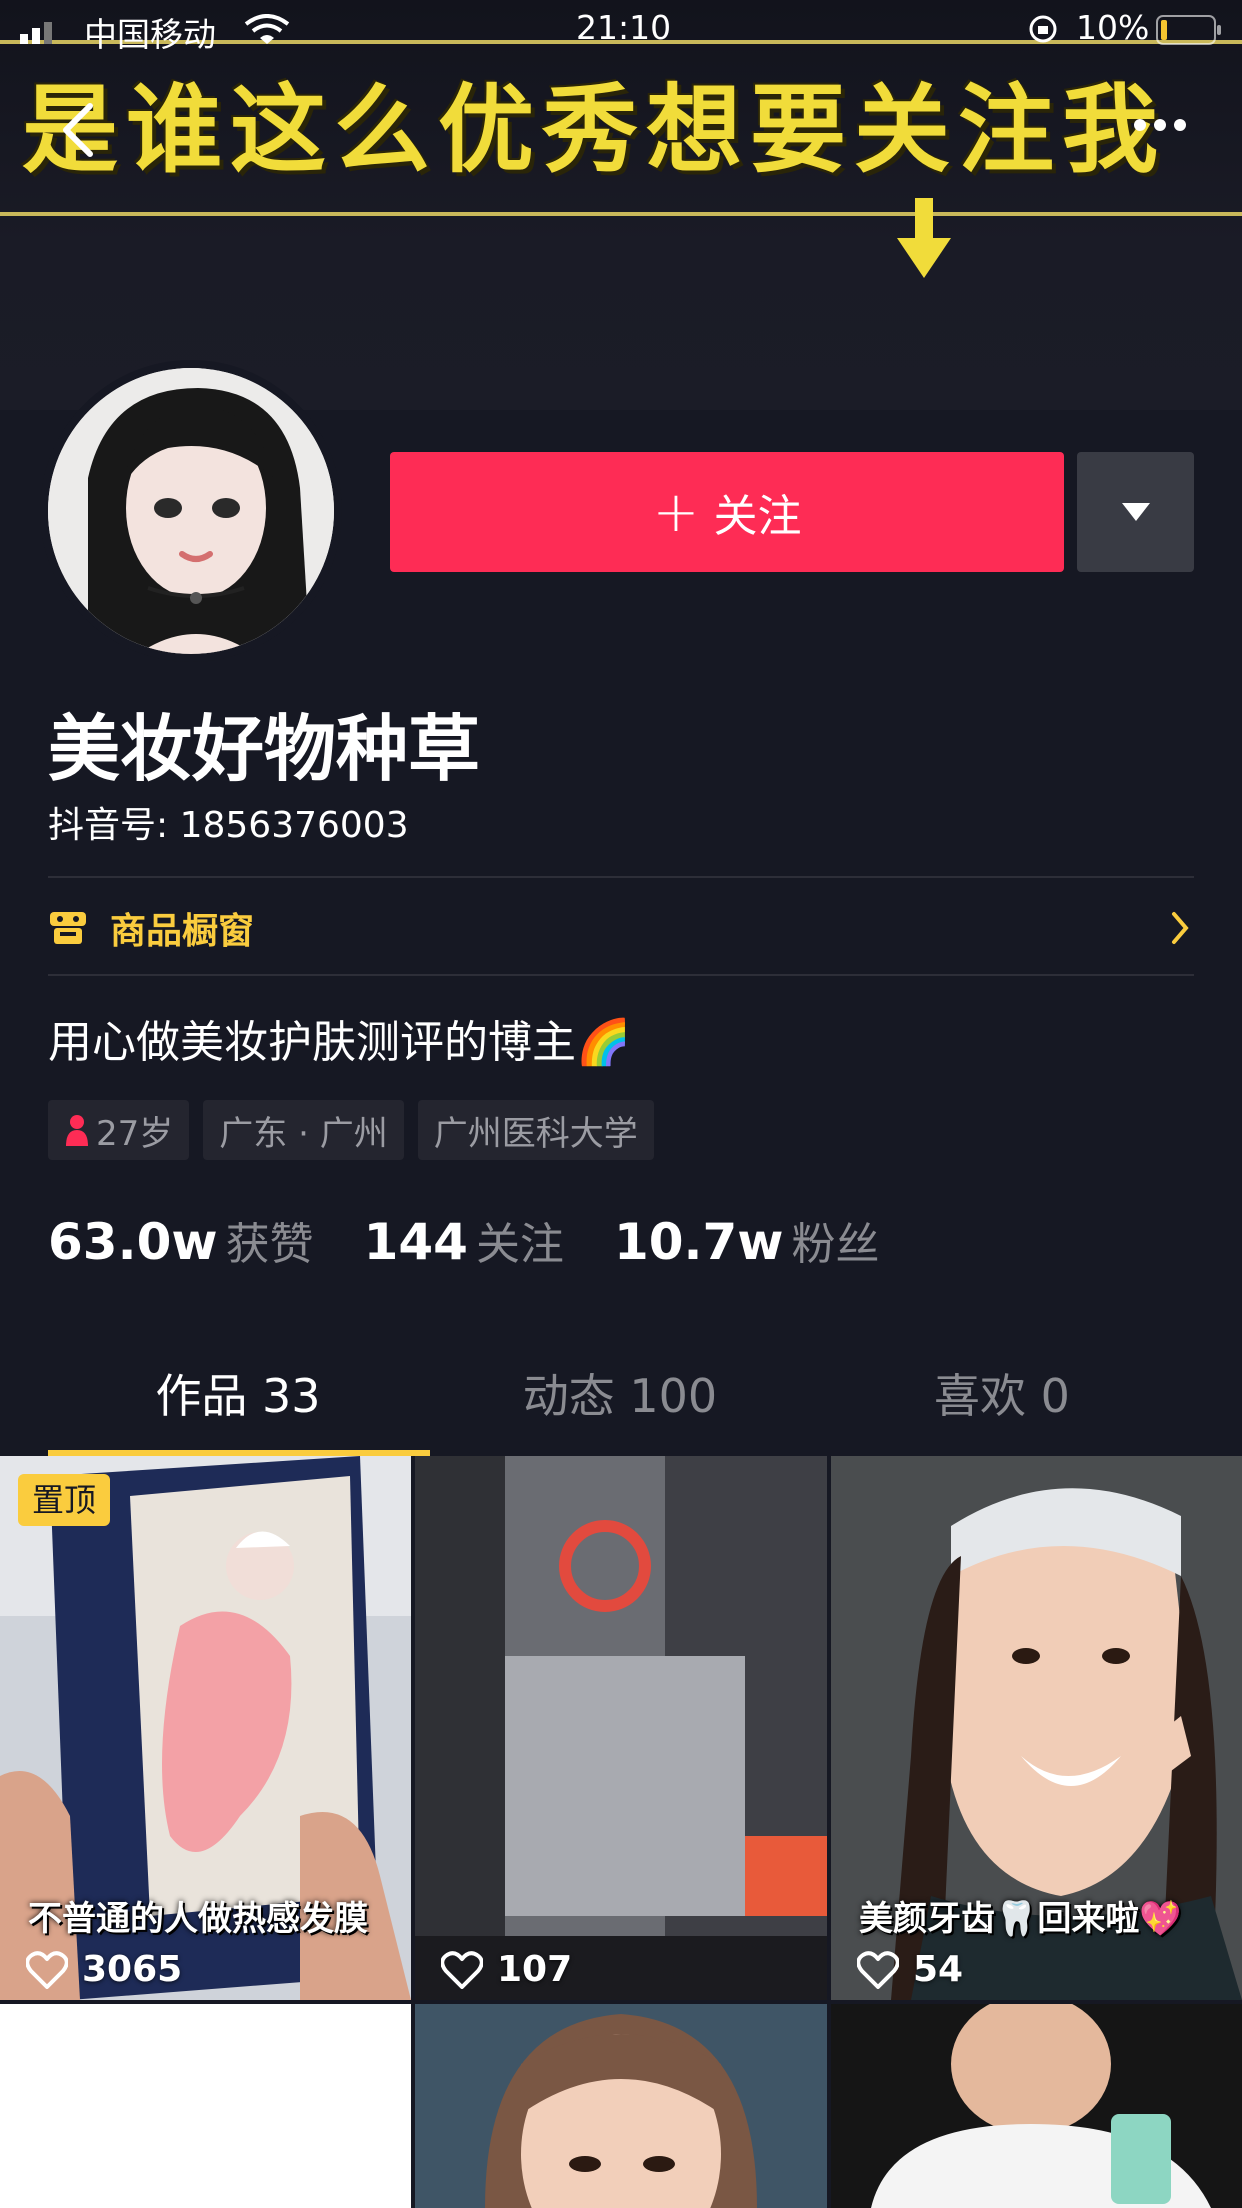 Image resolution: width=1242 pixels, height=2208 pixels. Describe the element at coordinates (621, 928) in the screenshot. I see `product-showcase-link: 商品橱窗` at that location.